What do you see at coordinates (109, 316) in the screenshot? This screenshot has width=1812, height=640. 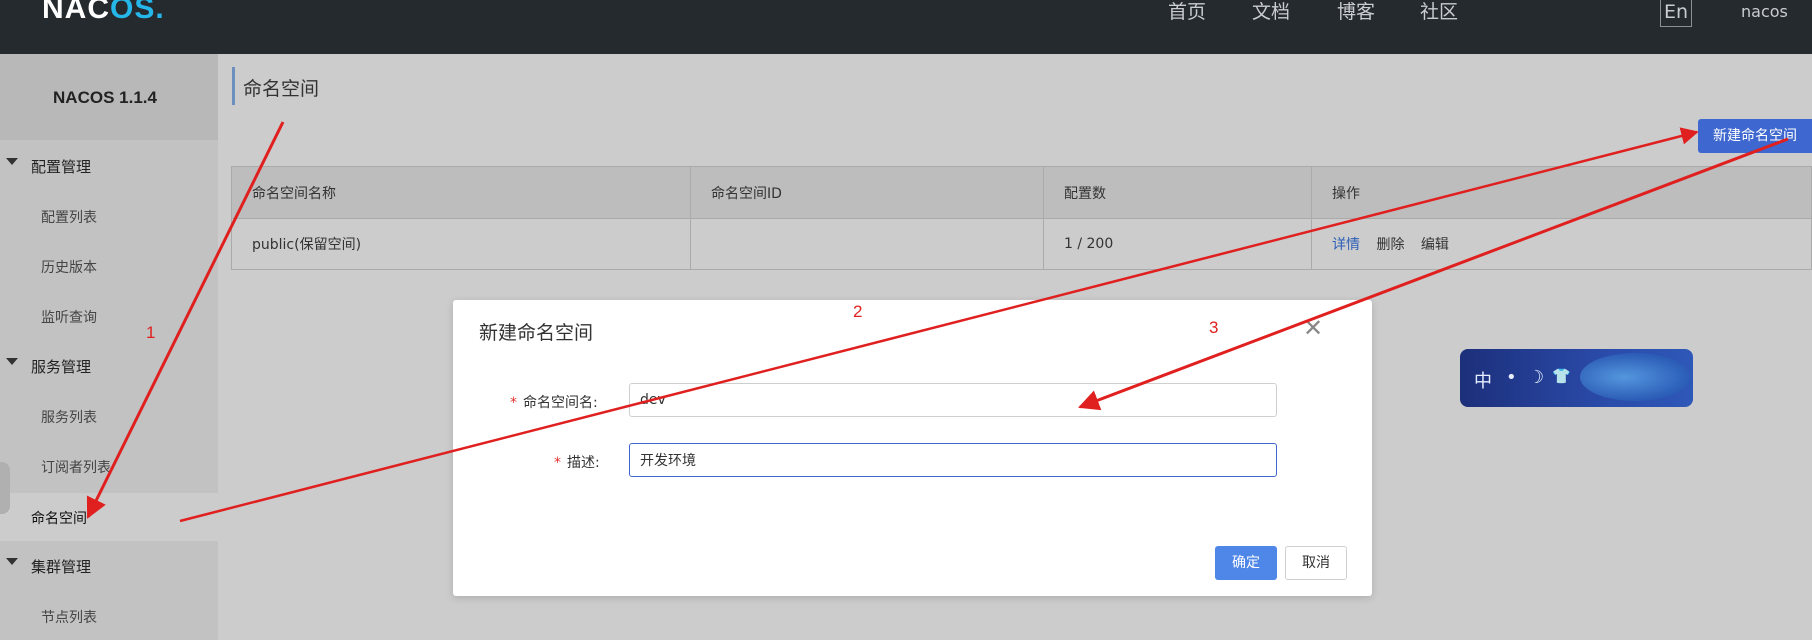 I see `sidebar-item-listener-query: 监听查询` at bounding box center [109, 316].